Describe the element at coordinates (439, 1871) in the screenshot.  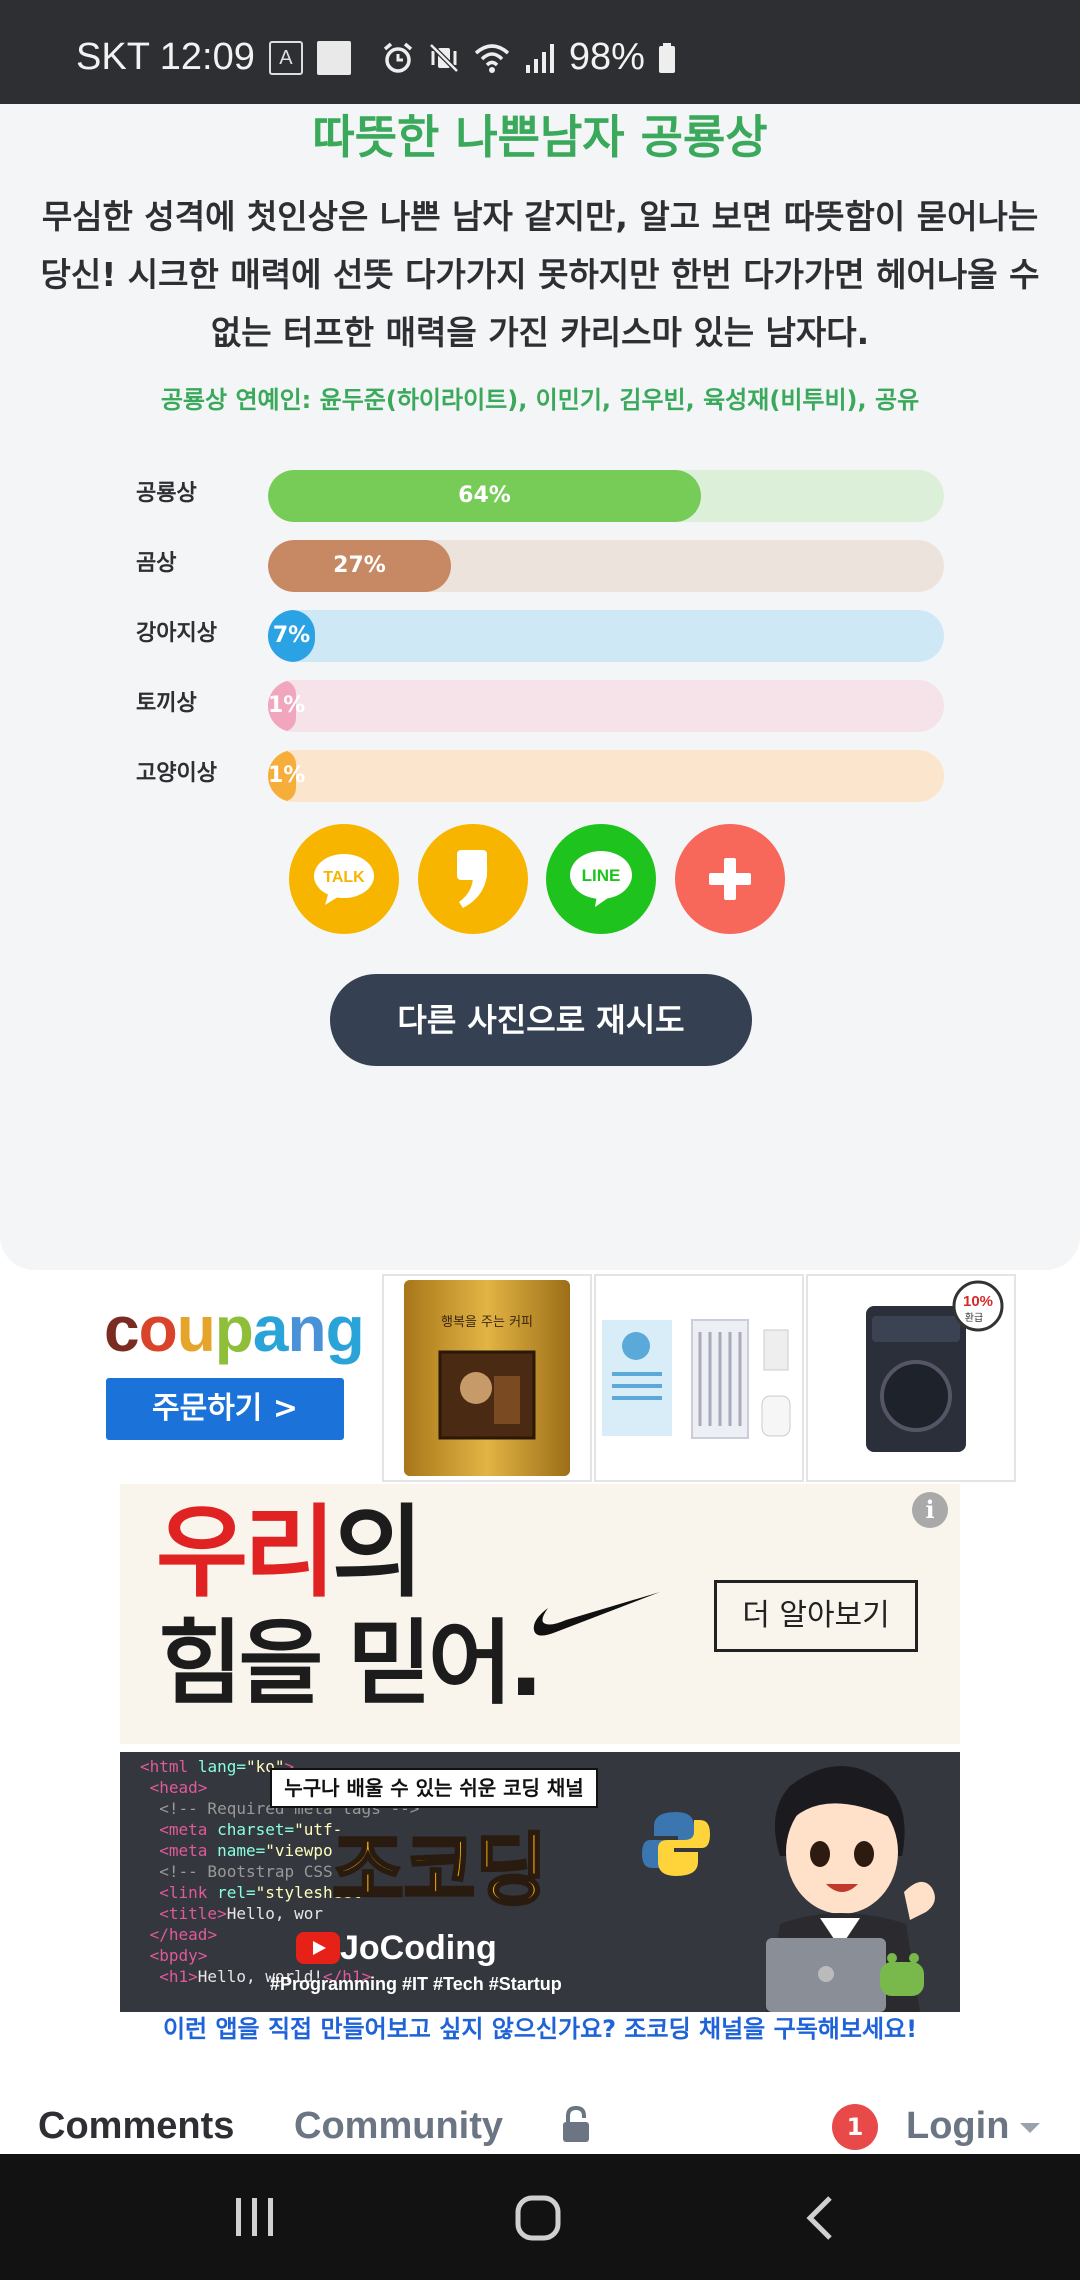
I see `jocoding-title: 조코딩` at that location.